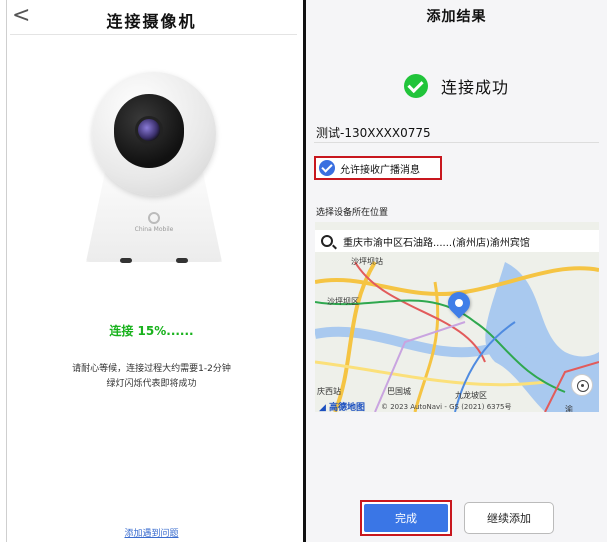 This screenshot has height=542, width=607. What do you see at coordinates (399, 391) in the screenshot?
I see `map-place-bagu: 巴国城` at bounding box center [399, 391].